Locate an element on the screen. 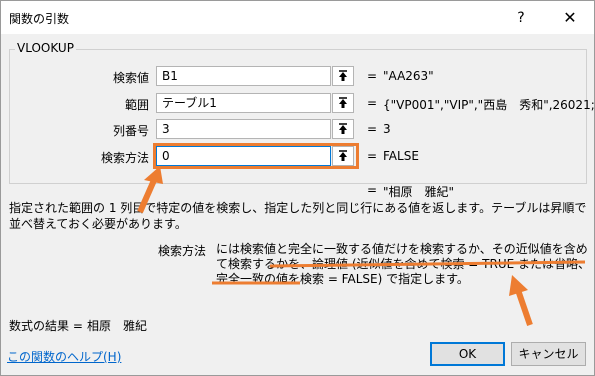  lookup-value-input: B1 is located at coordinates (243, 76).